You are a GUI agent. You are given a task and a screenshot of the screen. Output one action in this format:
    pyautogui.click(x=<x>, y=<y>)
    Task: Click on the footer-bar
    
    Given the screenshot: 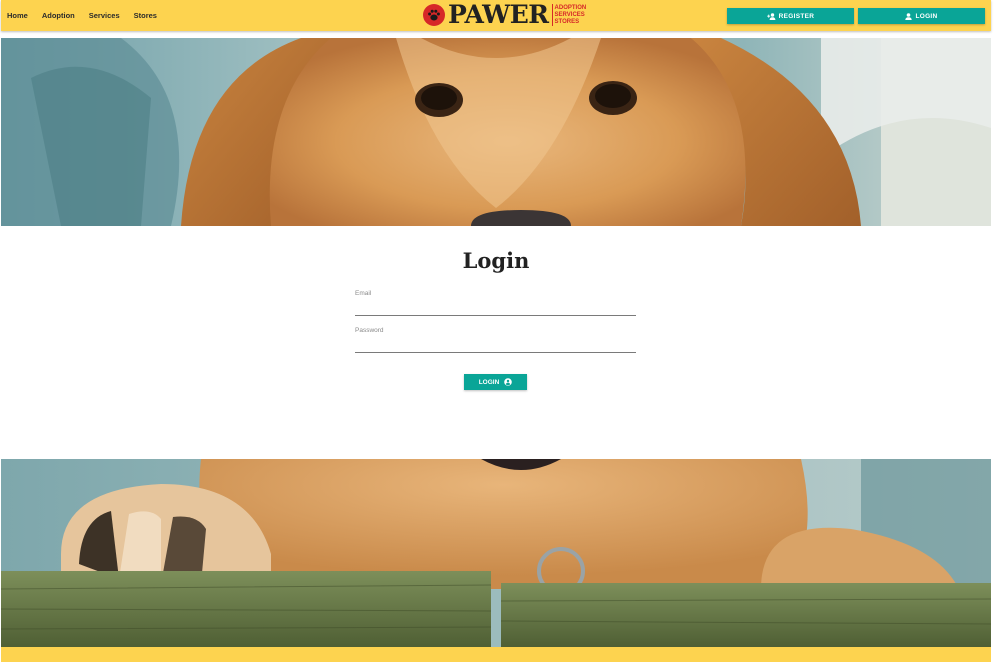 What is the action you would take?
    pyautogui.click(x=496, y=654)
    